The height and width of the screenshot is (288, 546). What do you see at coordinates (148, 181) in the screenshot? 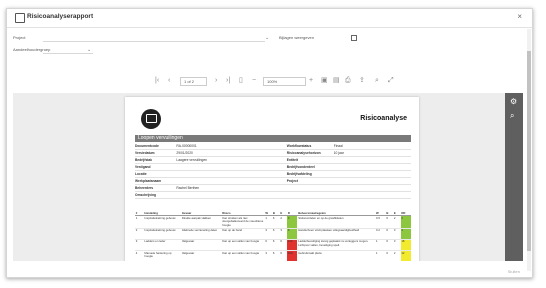
I see `info-label: Werkplaatsnaam` at bounding box center [148, 181].